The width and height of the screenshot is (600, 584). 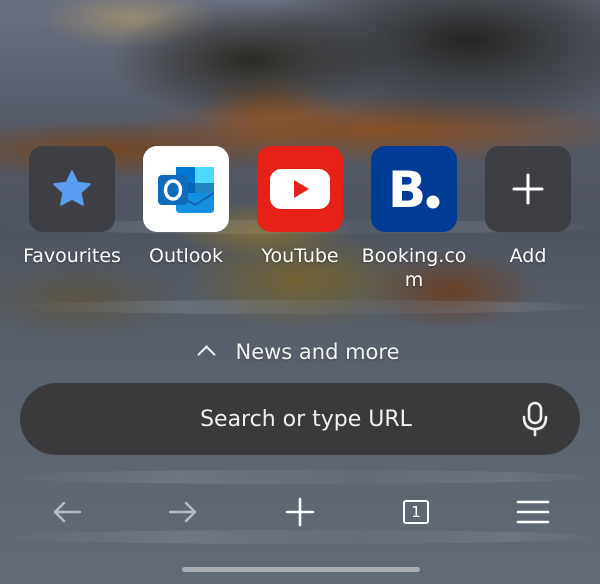 What do you see at coordinates (414, 268) in the screenshot?
I see `shortcut-label: Booking.com` at bounding box center [414, 268].